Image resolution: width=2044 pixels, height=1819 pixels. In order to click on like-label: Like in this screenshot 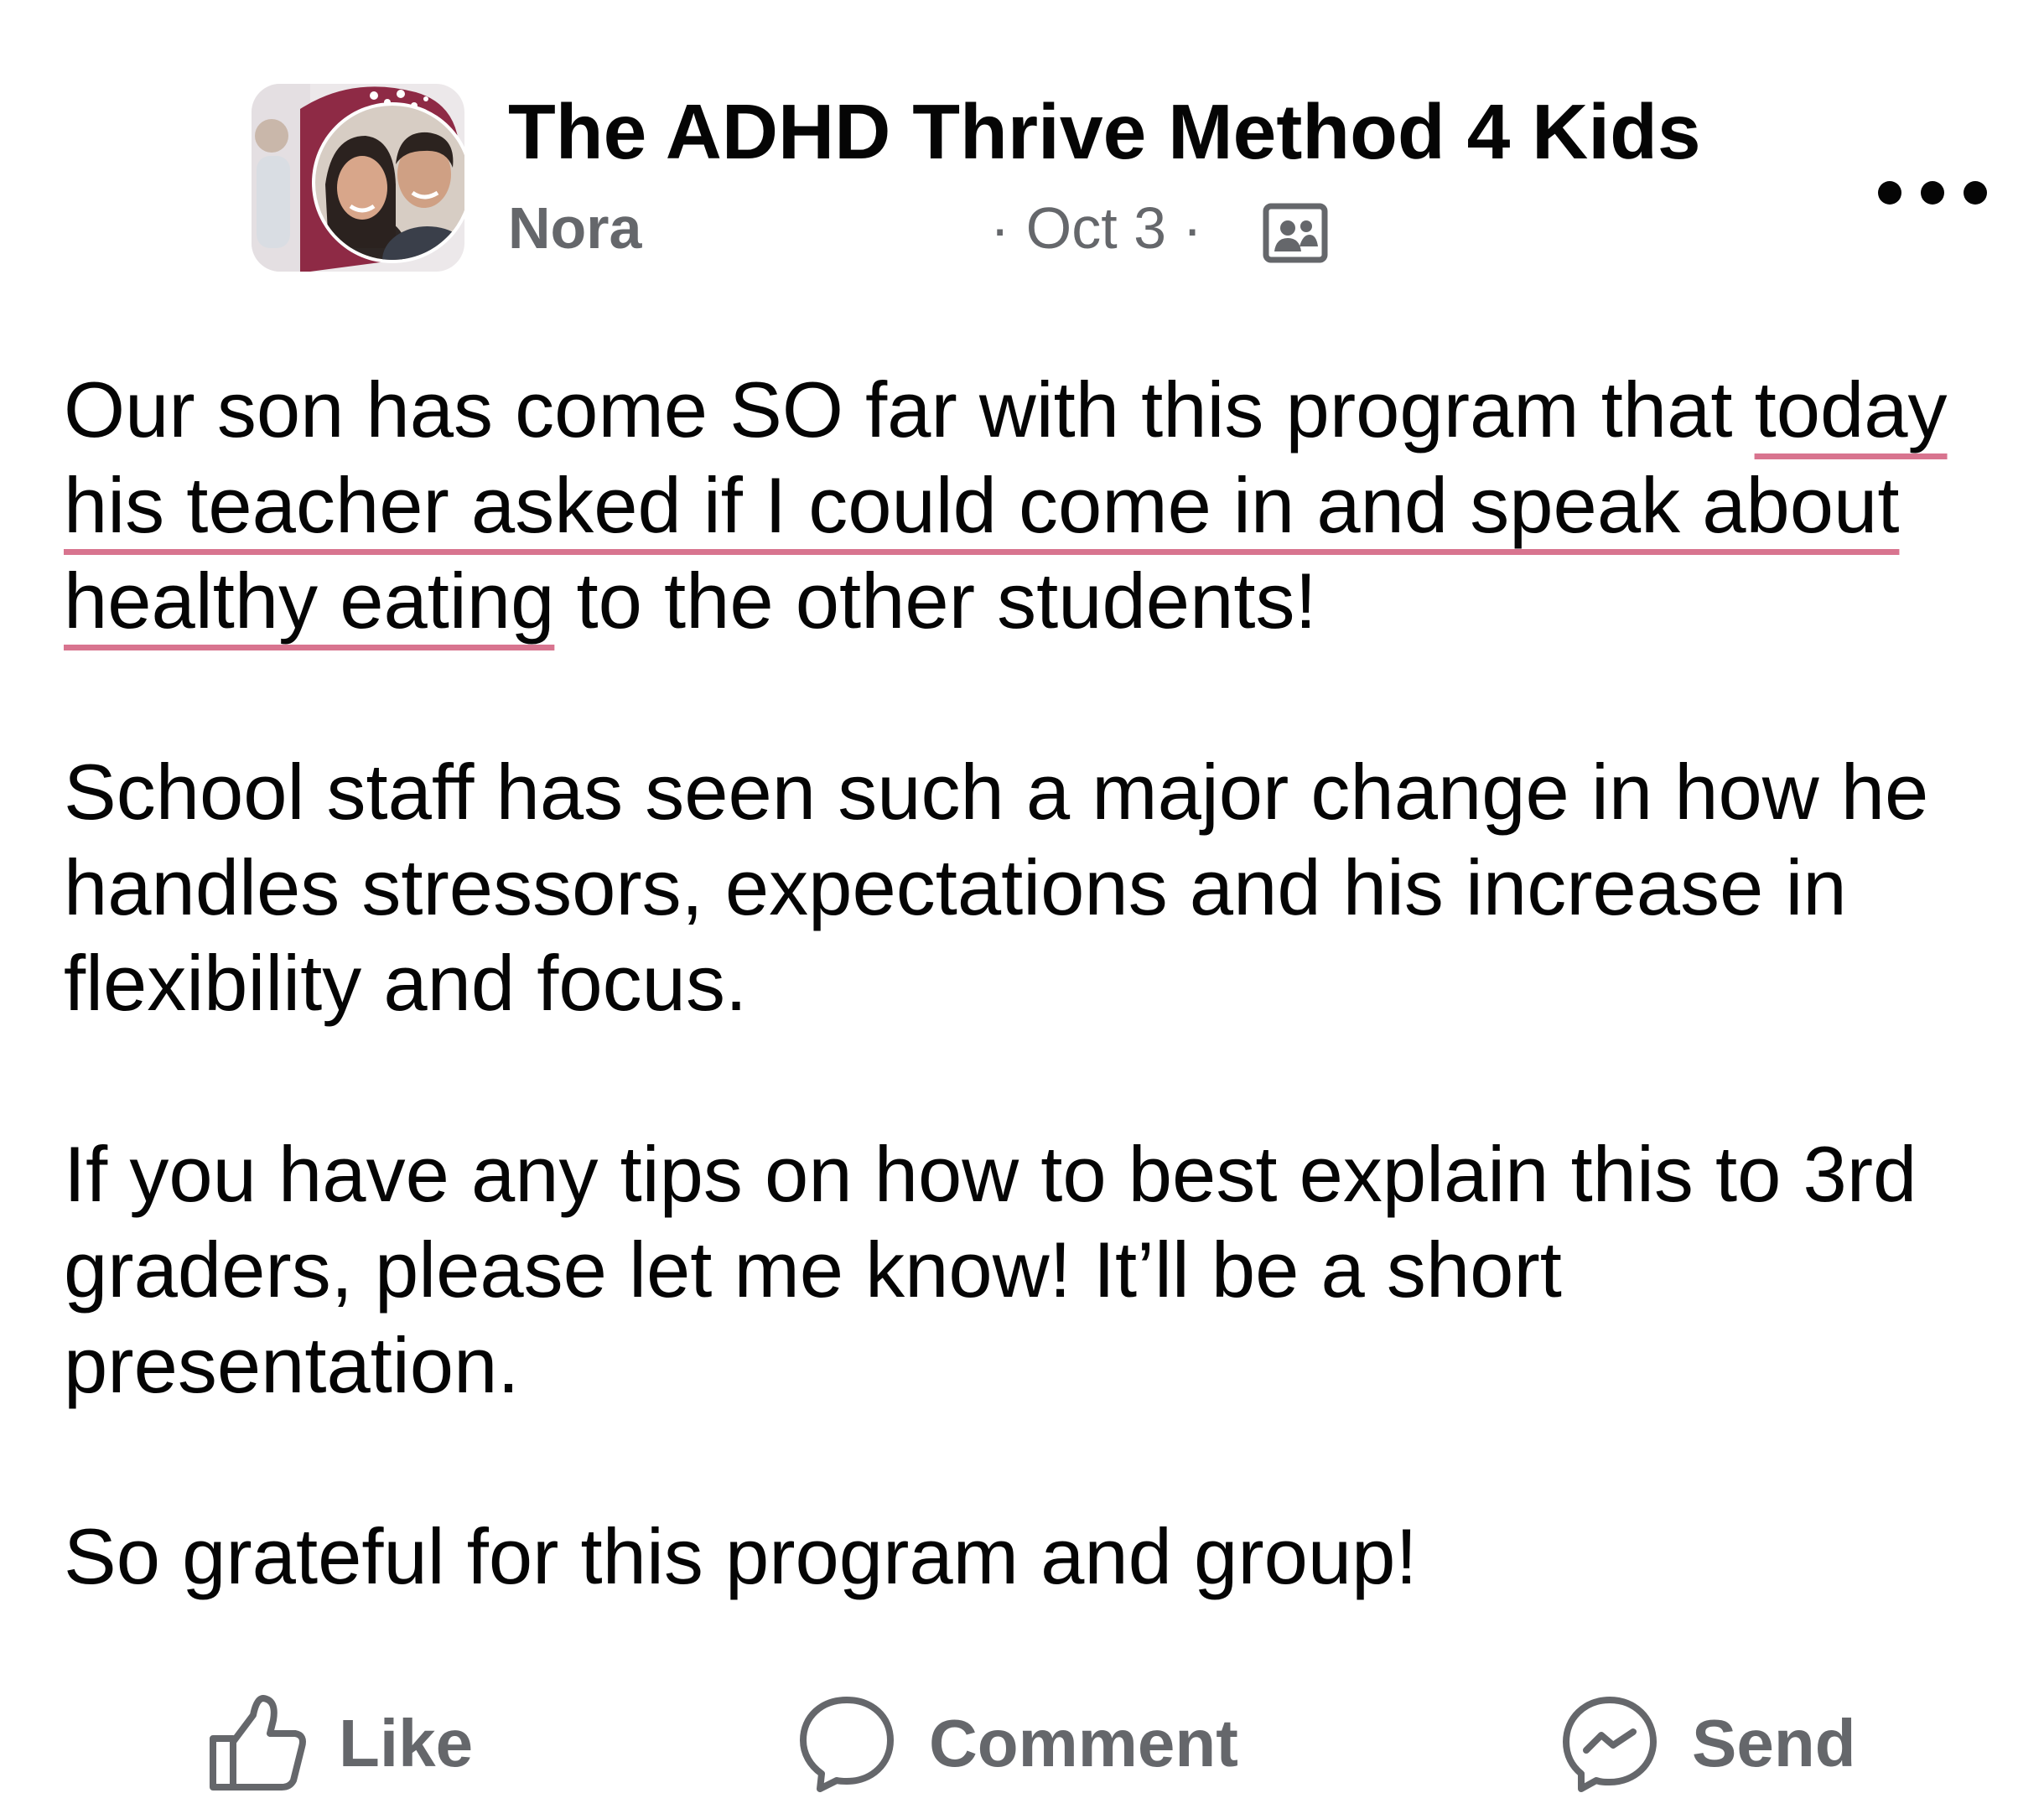, I will do `click(407, 1743)`.